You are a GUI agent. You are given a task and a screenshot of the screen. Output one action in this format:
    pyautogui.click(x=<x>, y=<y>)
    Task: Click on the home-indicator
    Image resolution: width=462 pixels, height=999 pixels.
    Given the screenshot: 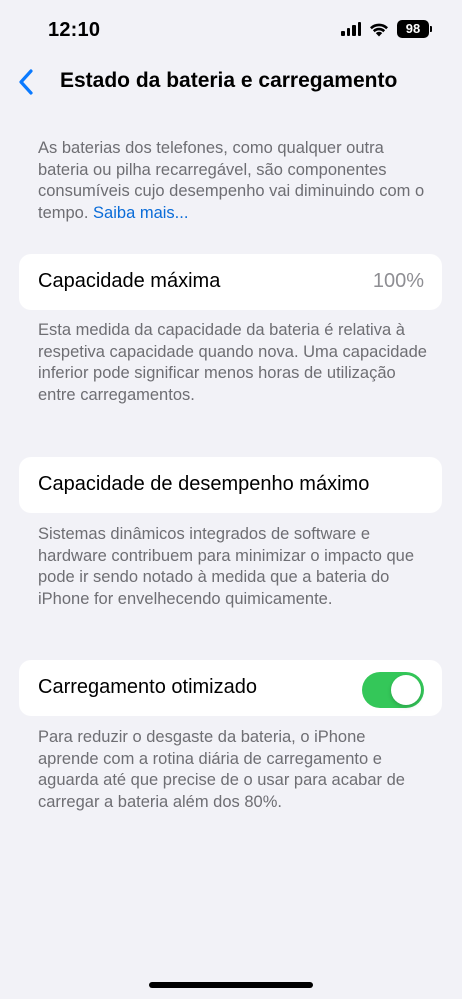 What is the action you would take?
    pyautogui.click(x=231, y=985)
    